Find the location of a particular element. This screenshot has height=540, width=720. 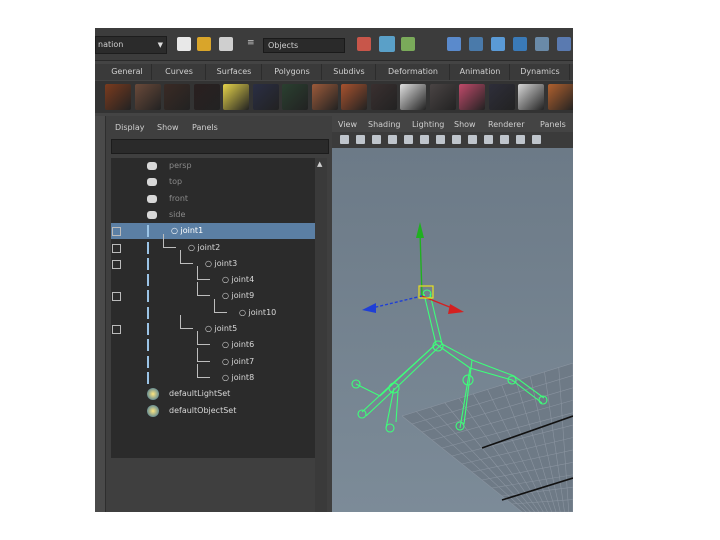

outliner-row-joint7: ○ joint7 is located at coordinates (213, 358).